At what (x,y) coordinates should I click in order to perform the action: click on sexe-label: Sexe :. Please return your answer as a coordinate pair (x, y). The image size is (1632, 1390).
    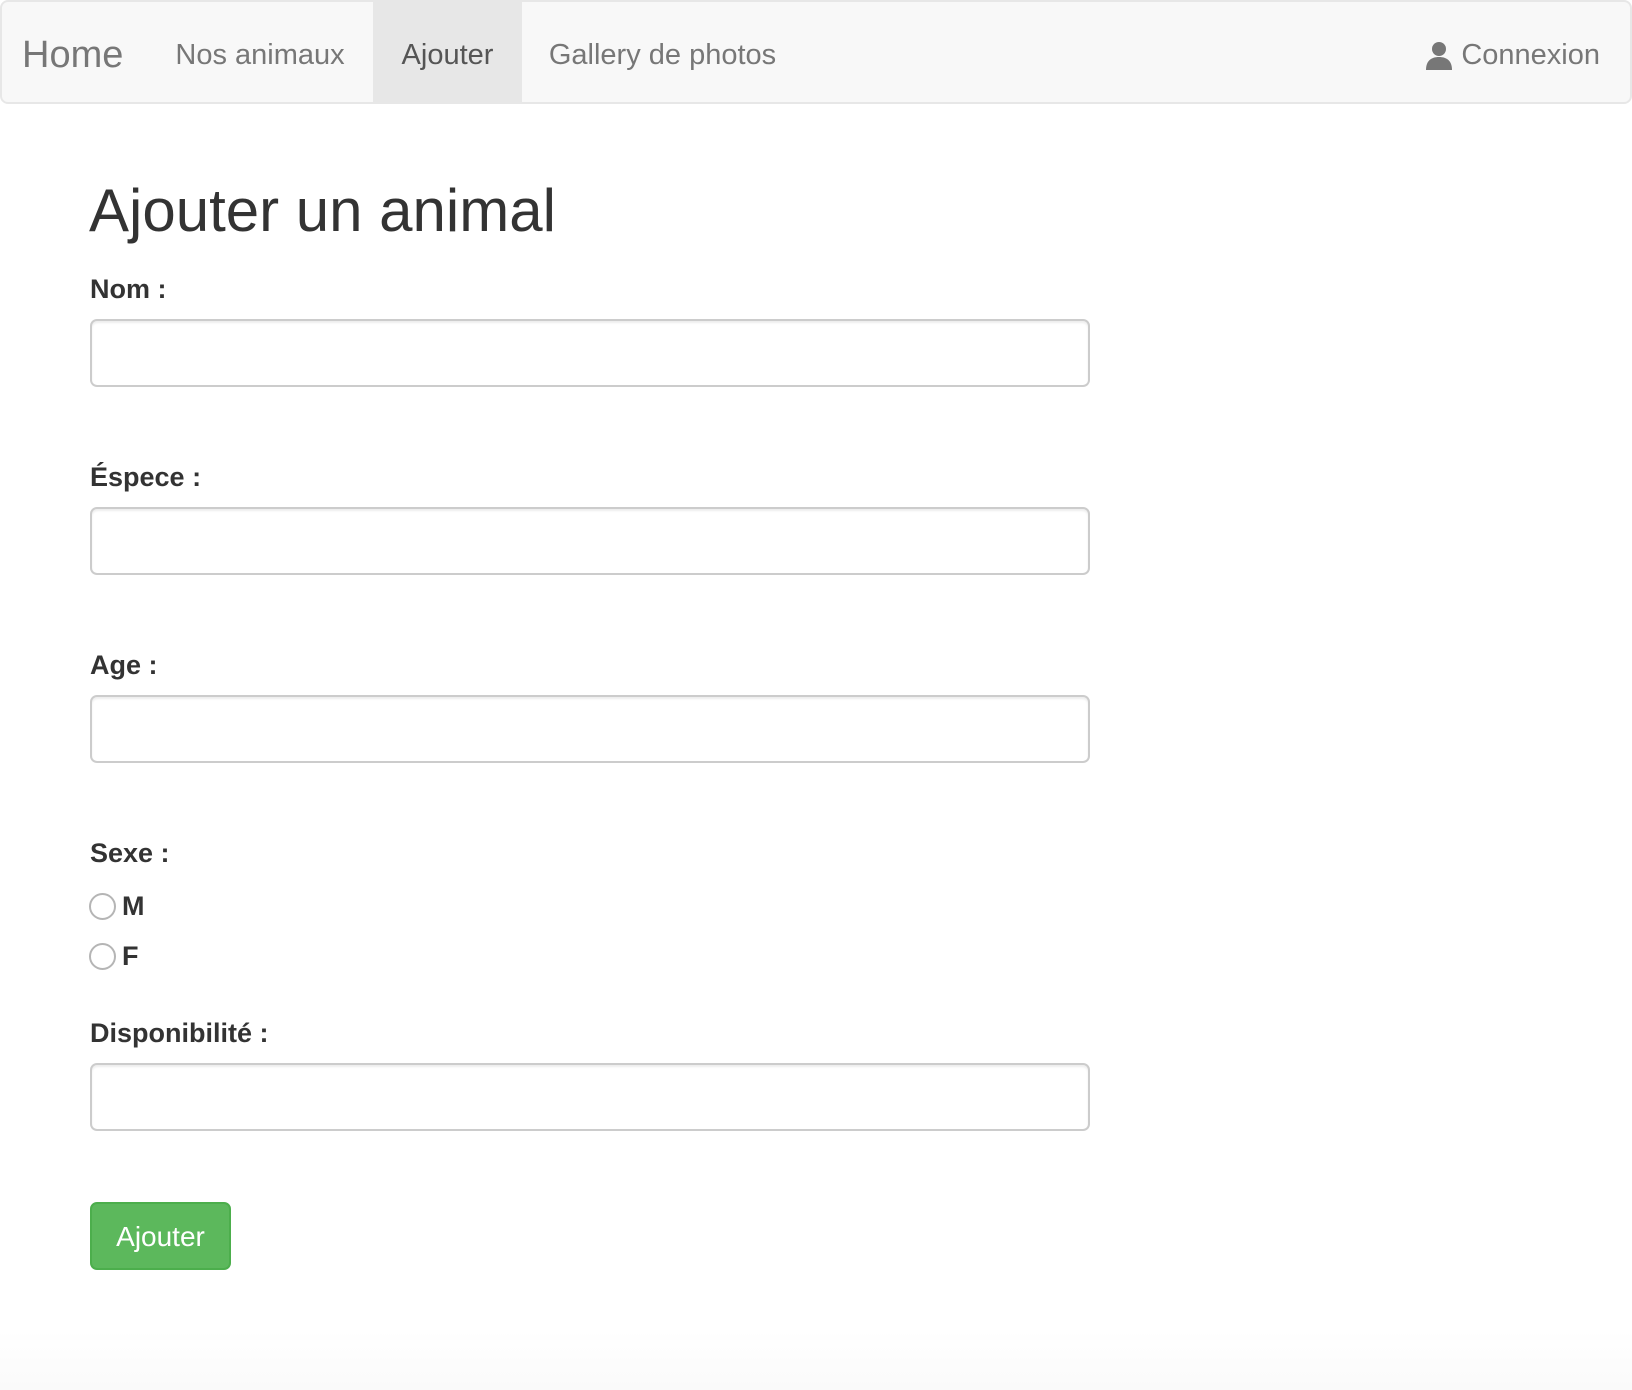
    Looking at the image, I should click on (130, 853).